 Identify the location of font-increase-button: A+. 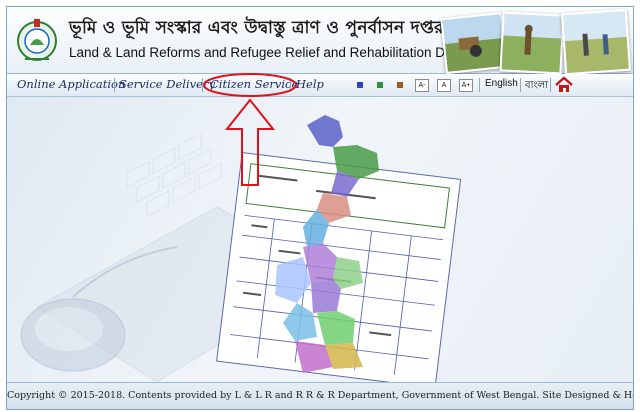
(466, 85).